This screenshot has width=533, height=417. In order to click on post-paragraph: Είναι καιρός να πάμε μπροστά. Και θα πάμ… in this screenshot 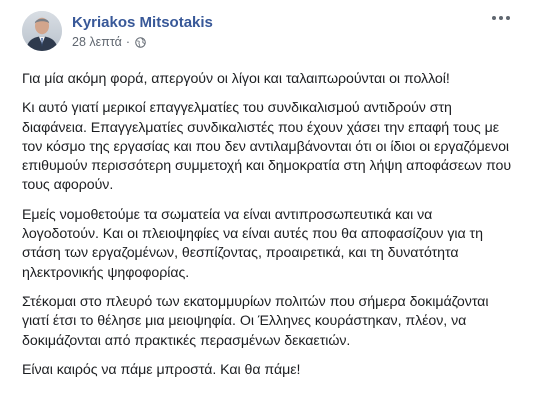, I will do `click(161, 369)`.